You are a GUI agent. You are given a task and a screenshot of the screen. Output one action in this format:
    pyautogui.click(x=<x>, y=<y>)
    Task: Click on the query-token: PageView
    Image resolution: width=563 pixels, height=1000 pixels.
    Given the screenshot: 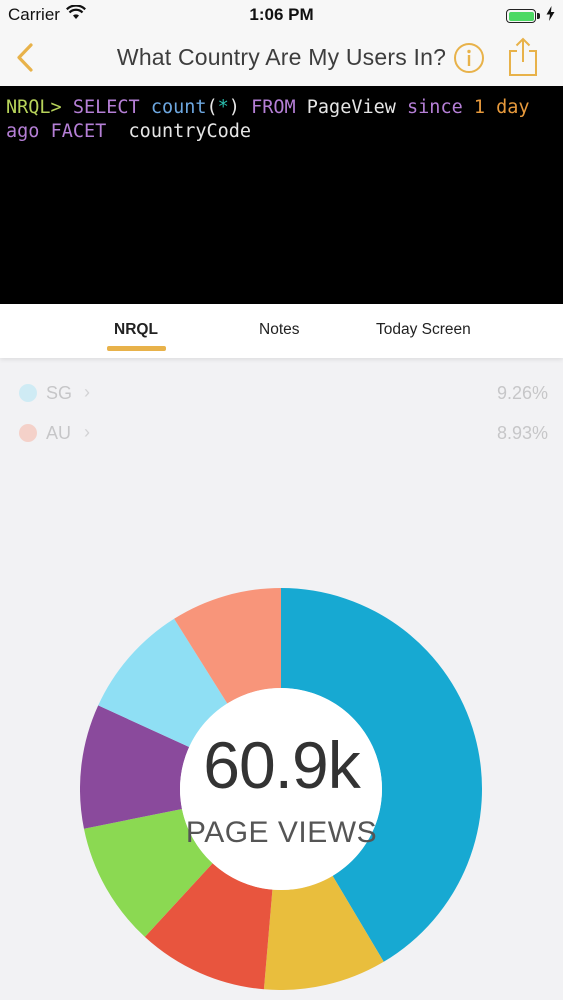 What is the action you would take?
    pyautogui.click(x=351, y=107)
    